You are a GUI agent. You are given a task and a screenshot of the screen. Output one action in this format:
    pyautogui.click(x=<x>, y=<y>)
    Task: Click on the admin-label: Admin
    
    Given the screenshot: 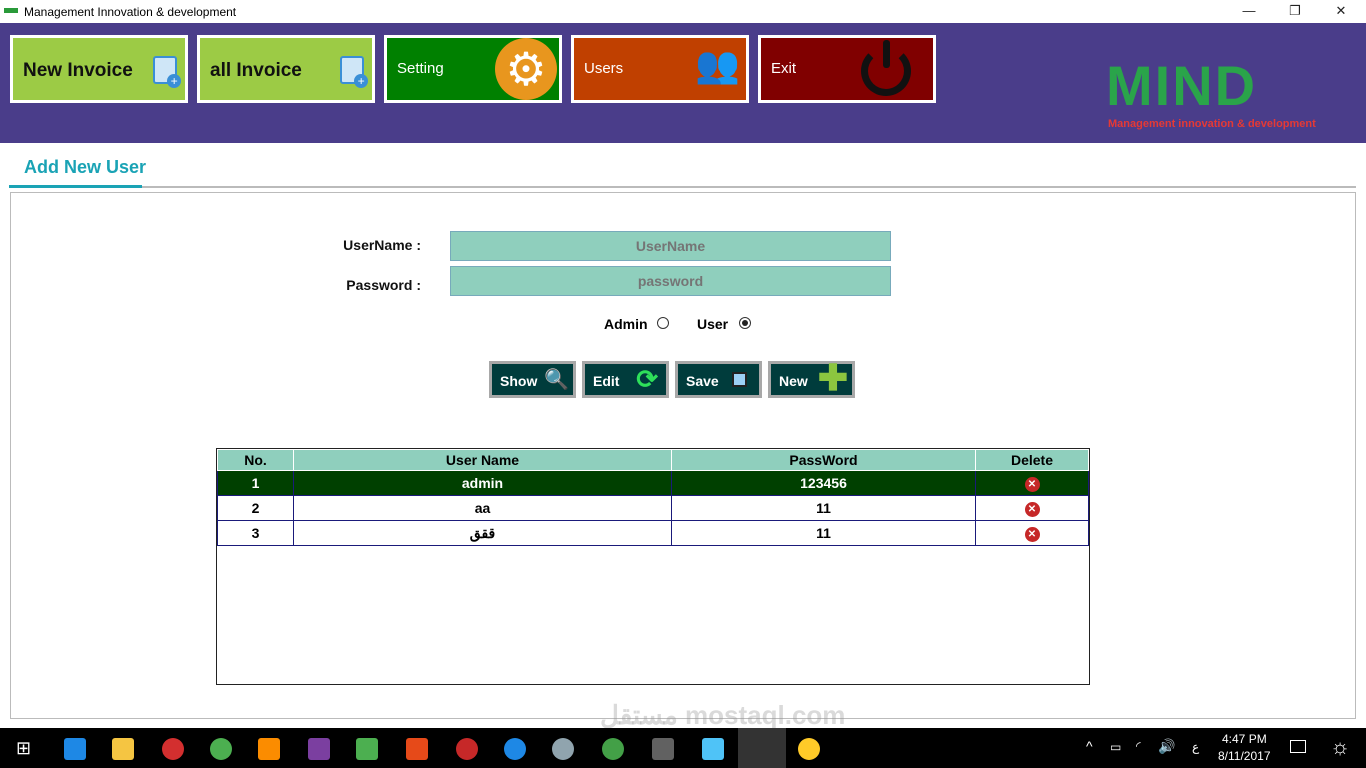 What is the action you would take?
    pyautogui.click(x=626, y=324)
    